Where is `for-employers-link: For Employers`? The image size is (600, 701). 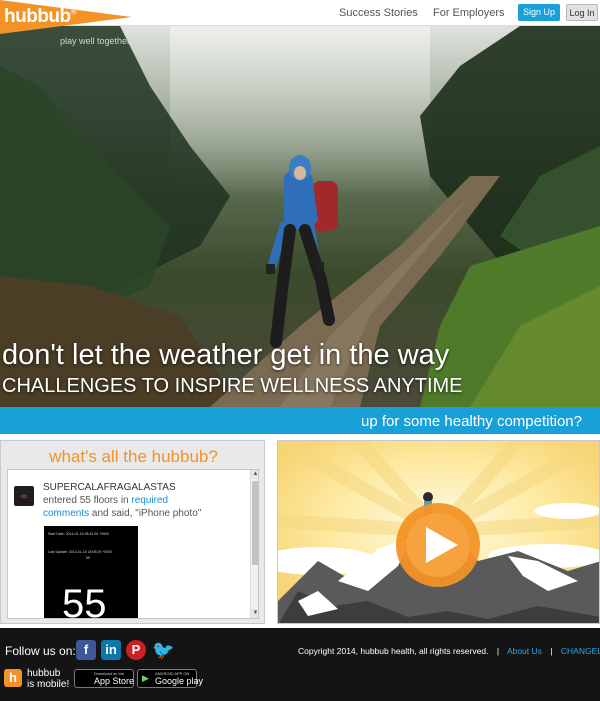
for-employers-link: For Employers is located at coordinates (469, 13).